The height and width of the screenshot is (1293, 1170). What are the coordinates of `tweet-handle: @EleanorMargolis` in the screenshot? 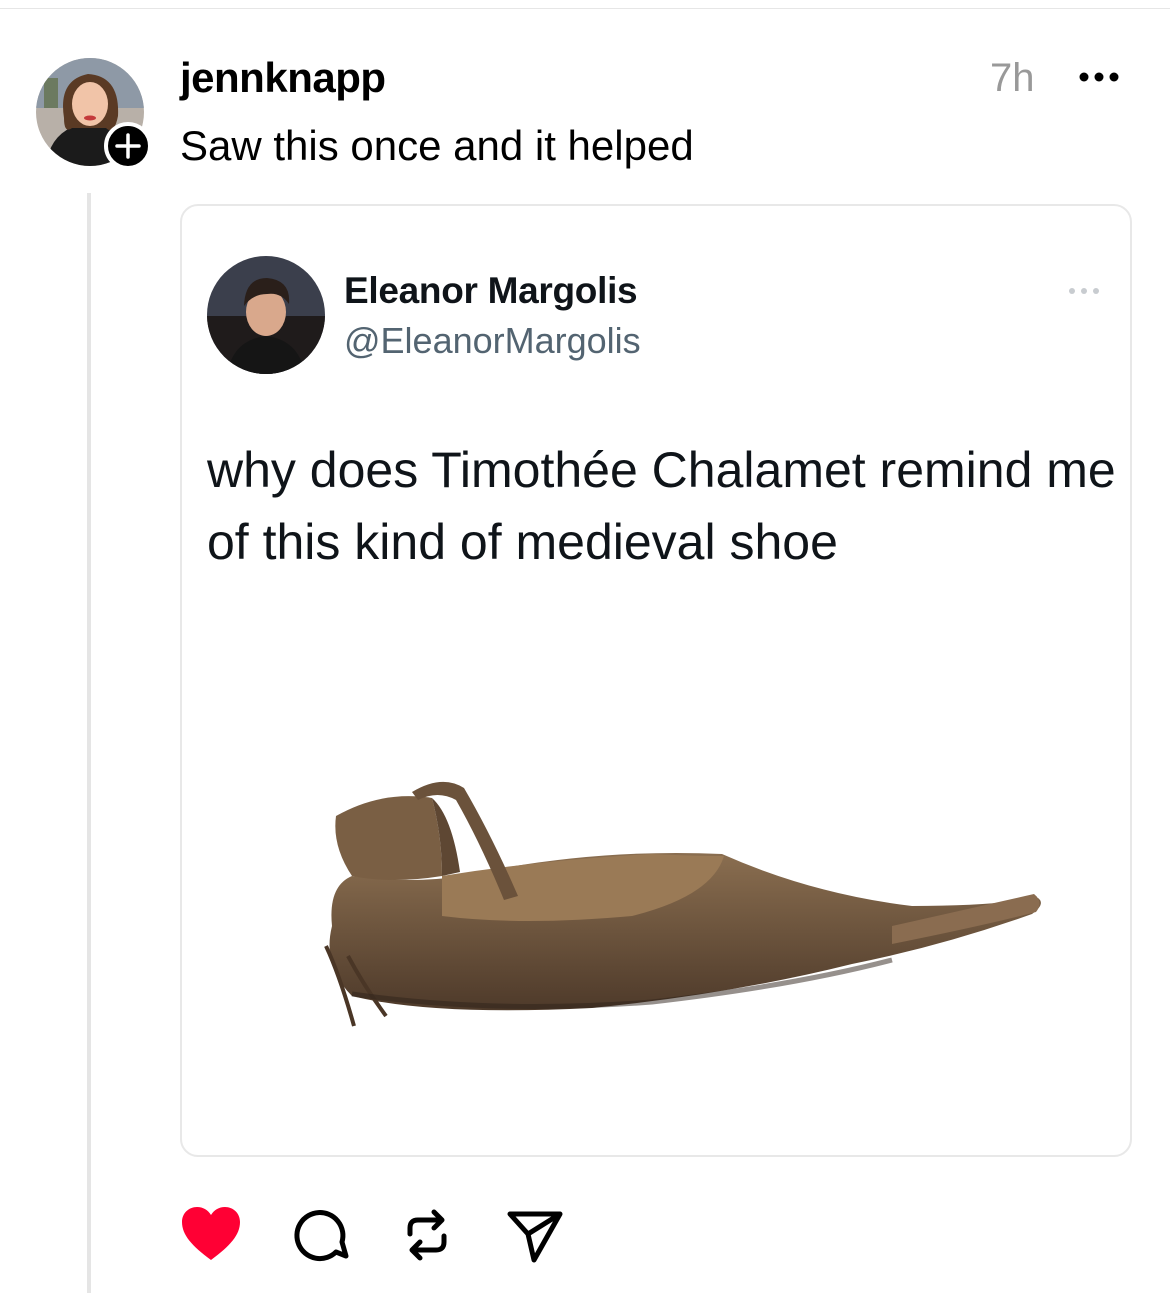 It's located at (492, 340).